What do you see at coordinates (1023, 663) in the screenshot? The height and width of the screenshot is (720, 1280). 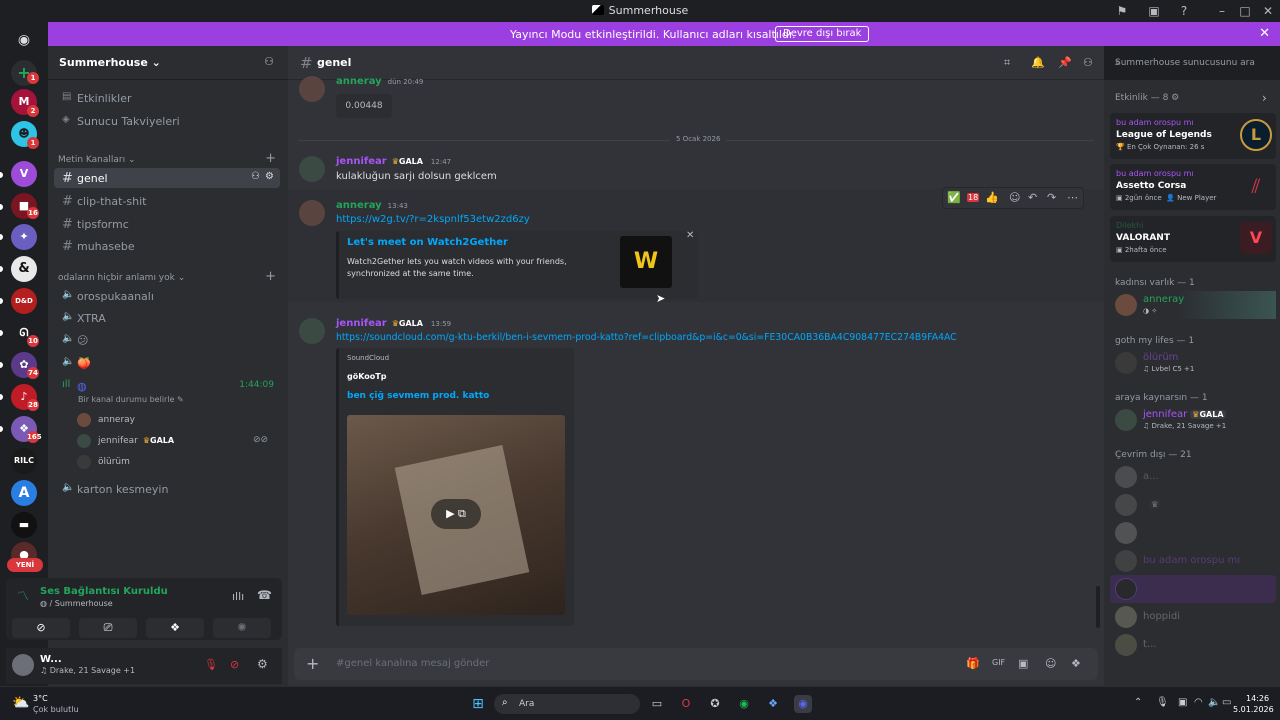 I see `sticker-icon: ▣` at bounding box center [1023, 663].